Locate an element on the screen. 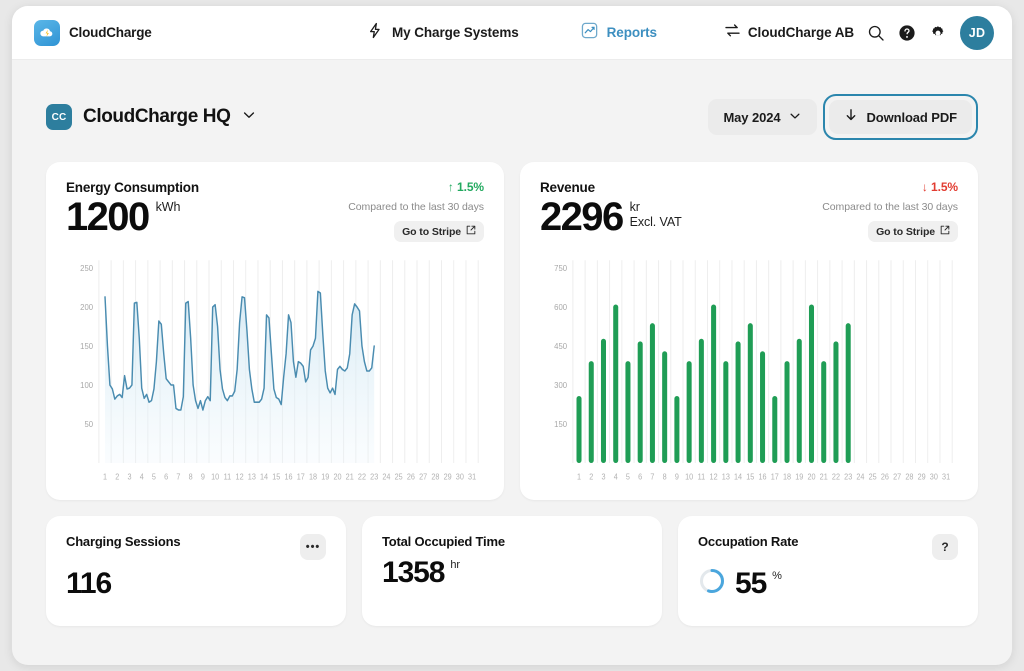 The height and width of the screenshot is (671, 1024). occupation-rate-donut is located at coordinates (712, 583).